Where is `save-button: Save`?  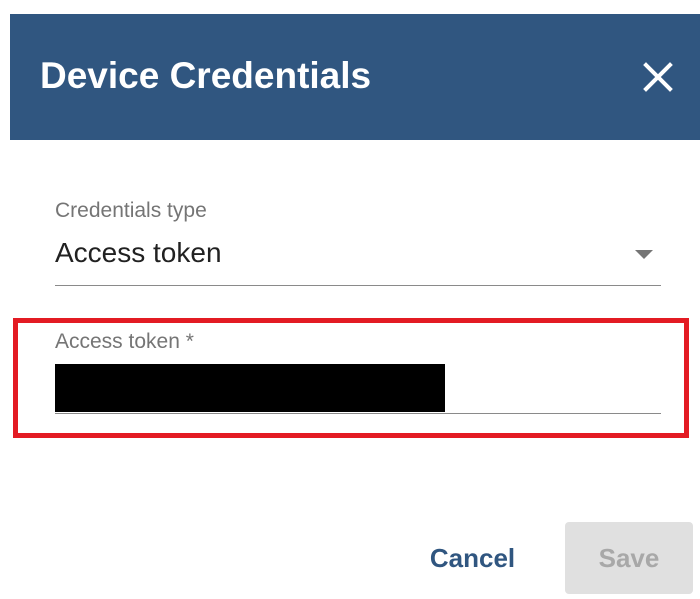
save-button: Save is located at coordinates (629, 558).